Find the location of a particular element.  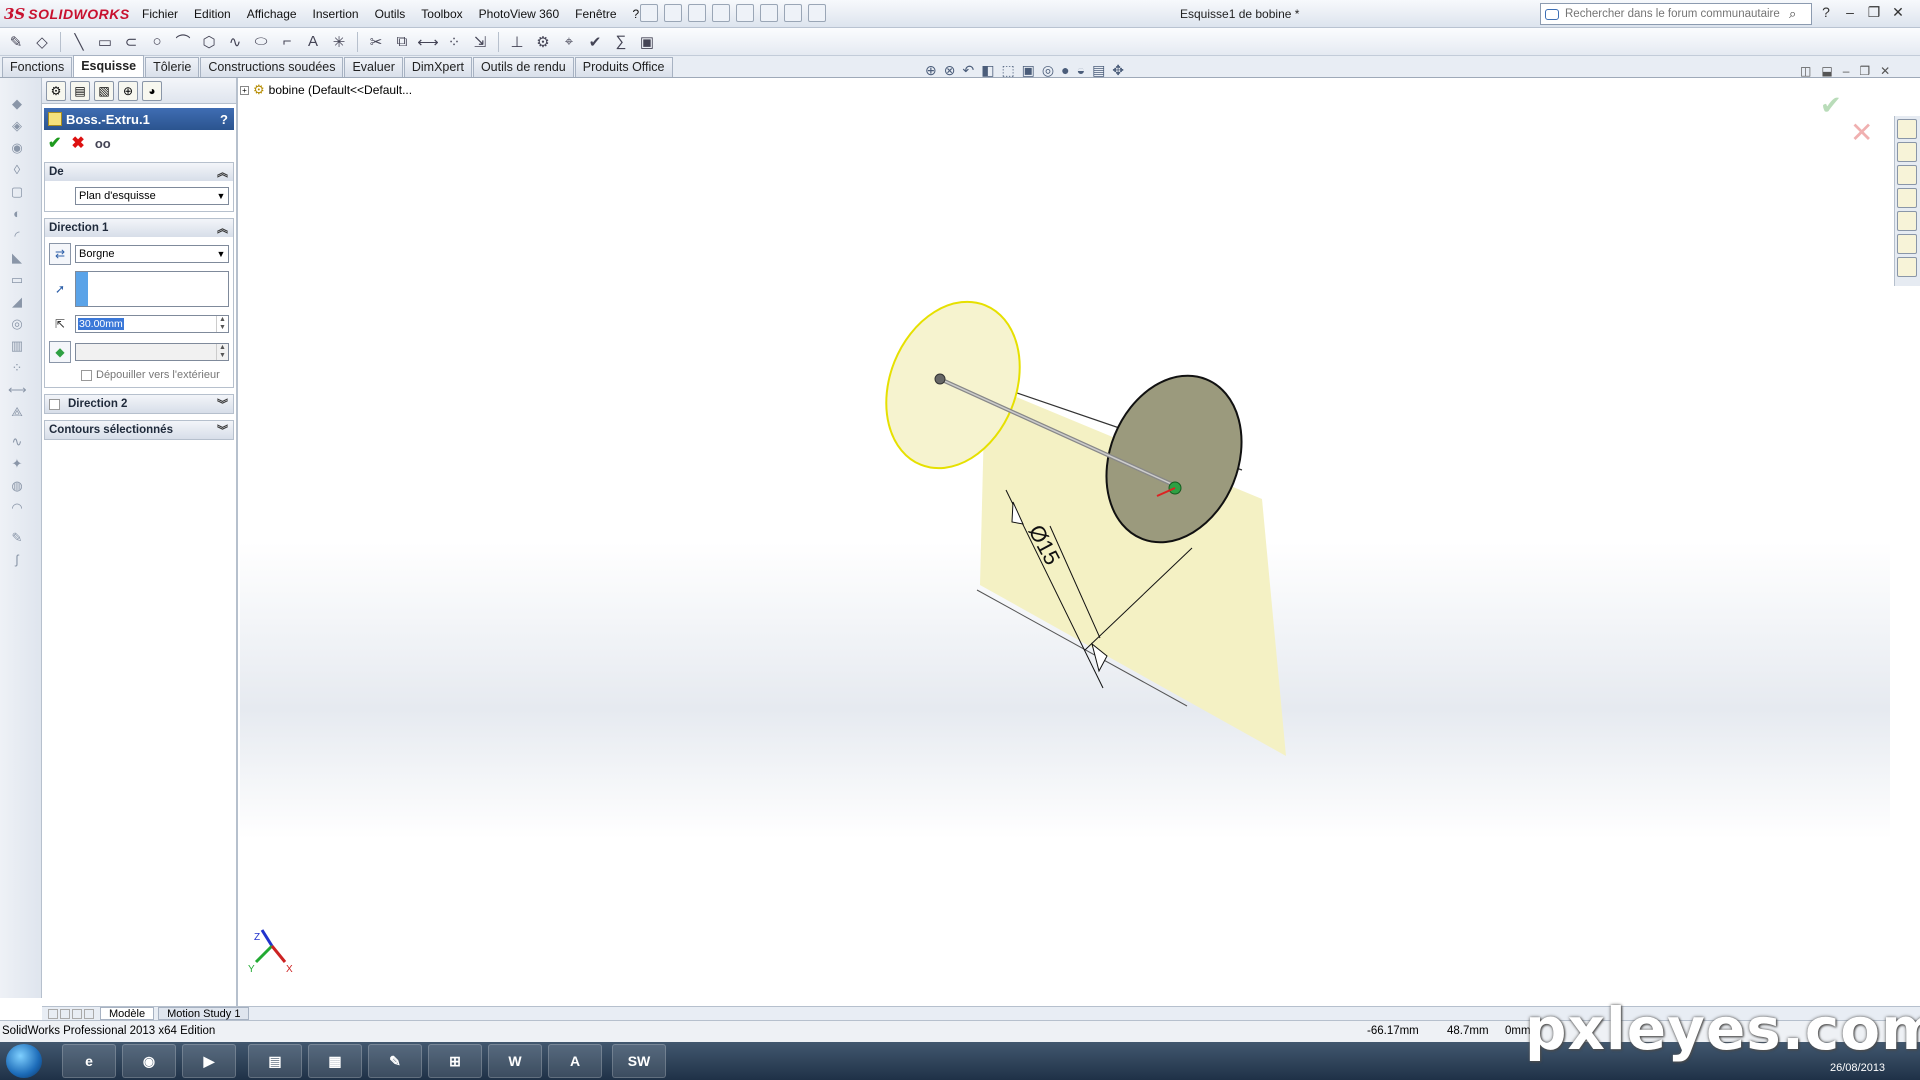

undo-icon is located at coordinates (745, 13).